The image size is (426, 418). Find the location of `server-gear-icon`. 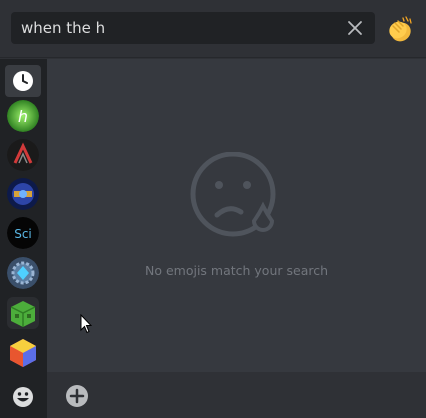

server-gear-icon is located at coordinates (23, 273).